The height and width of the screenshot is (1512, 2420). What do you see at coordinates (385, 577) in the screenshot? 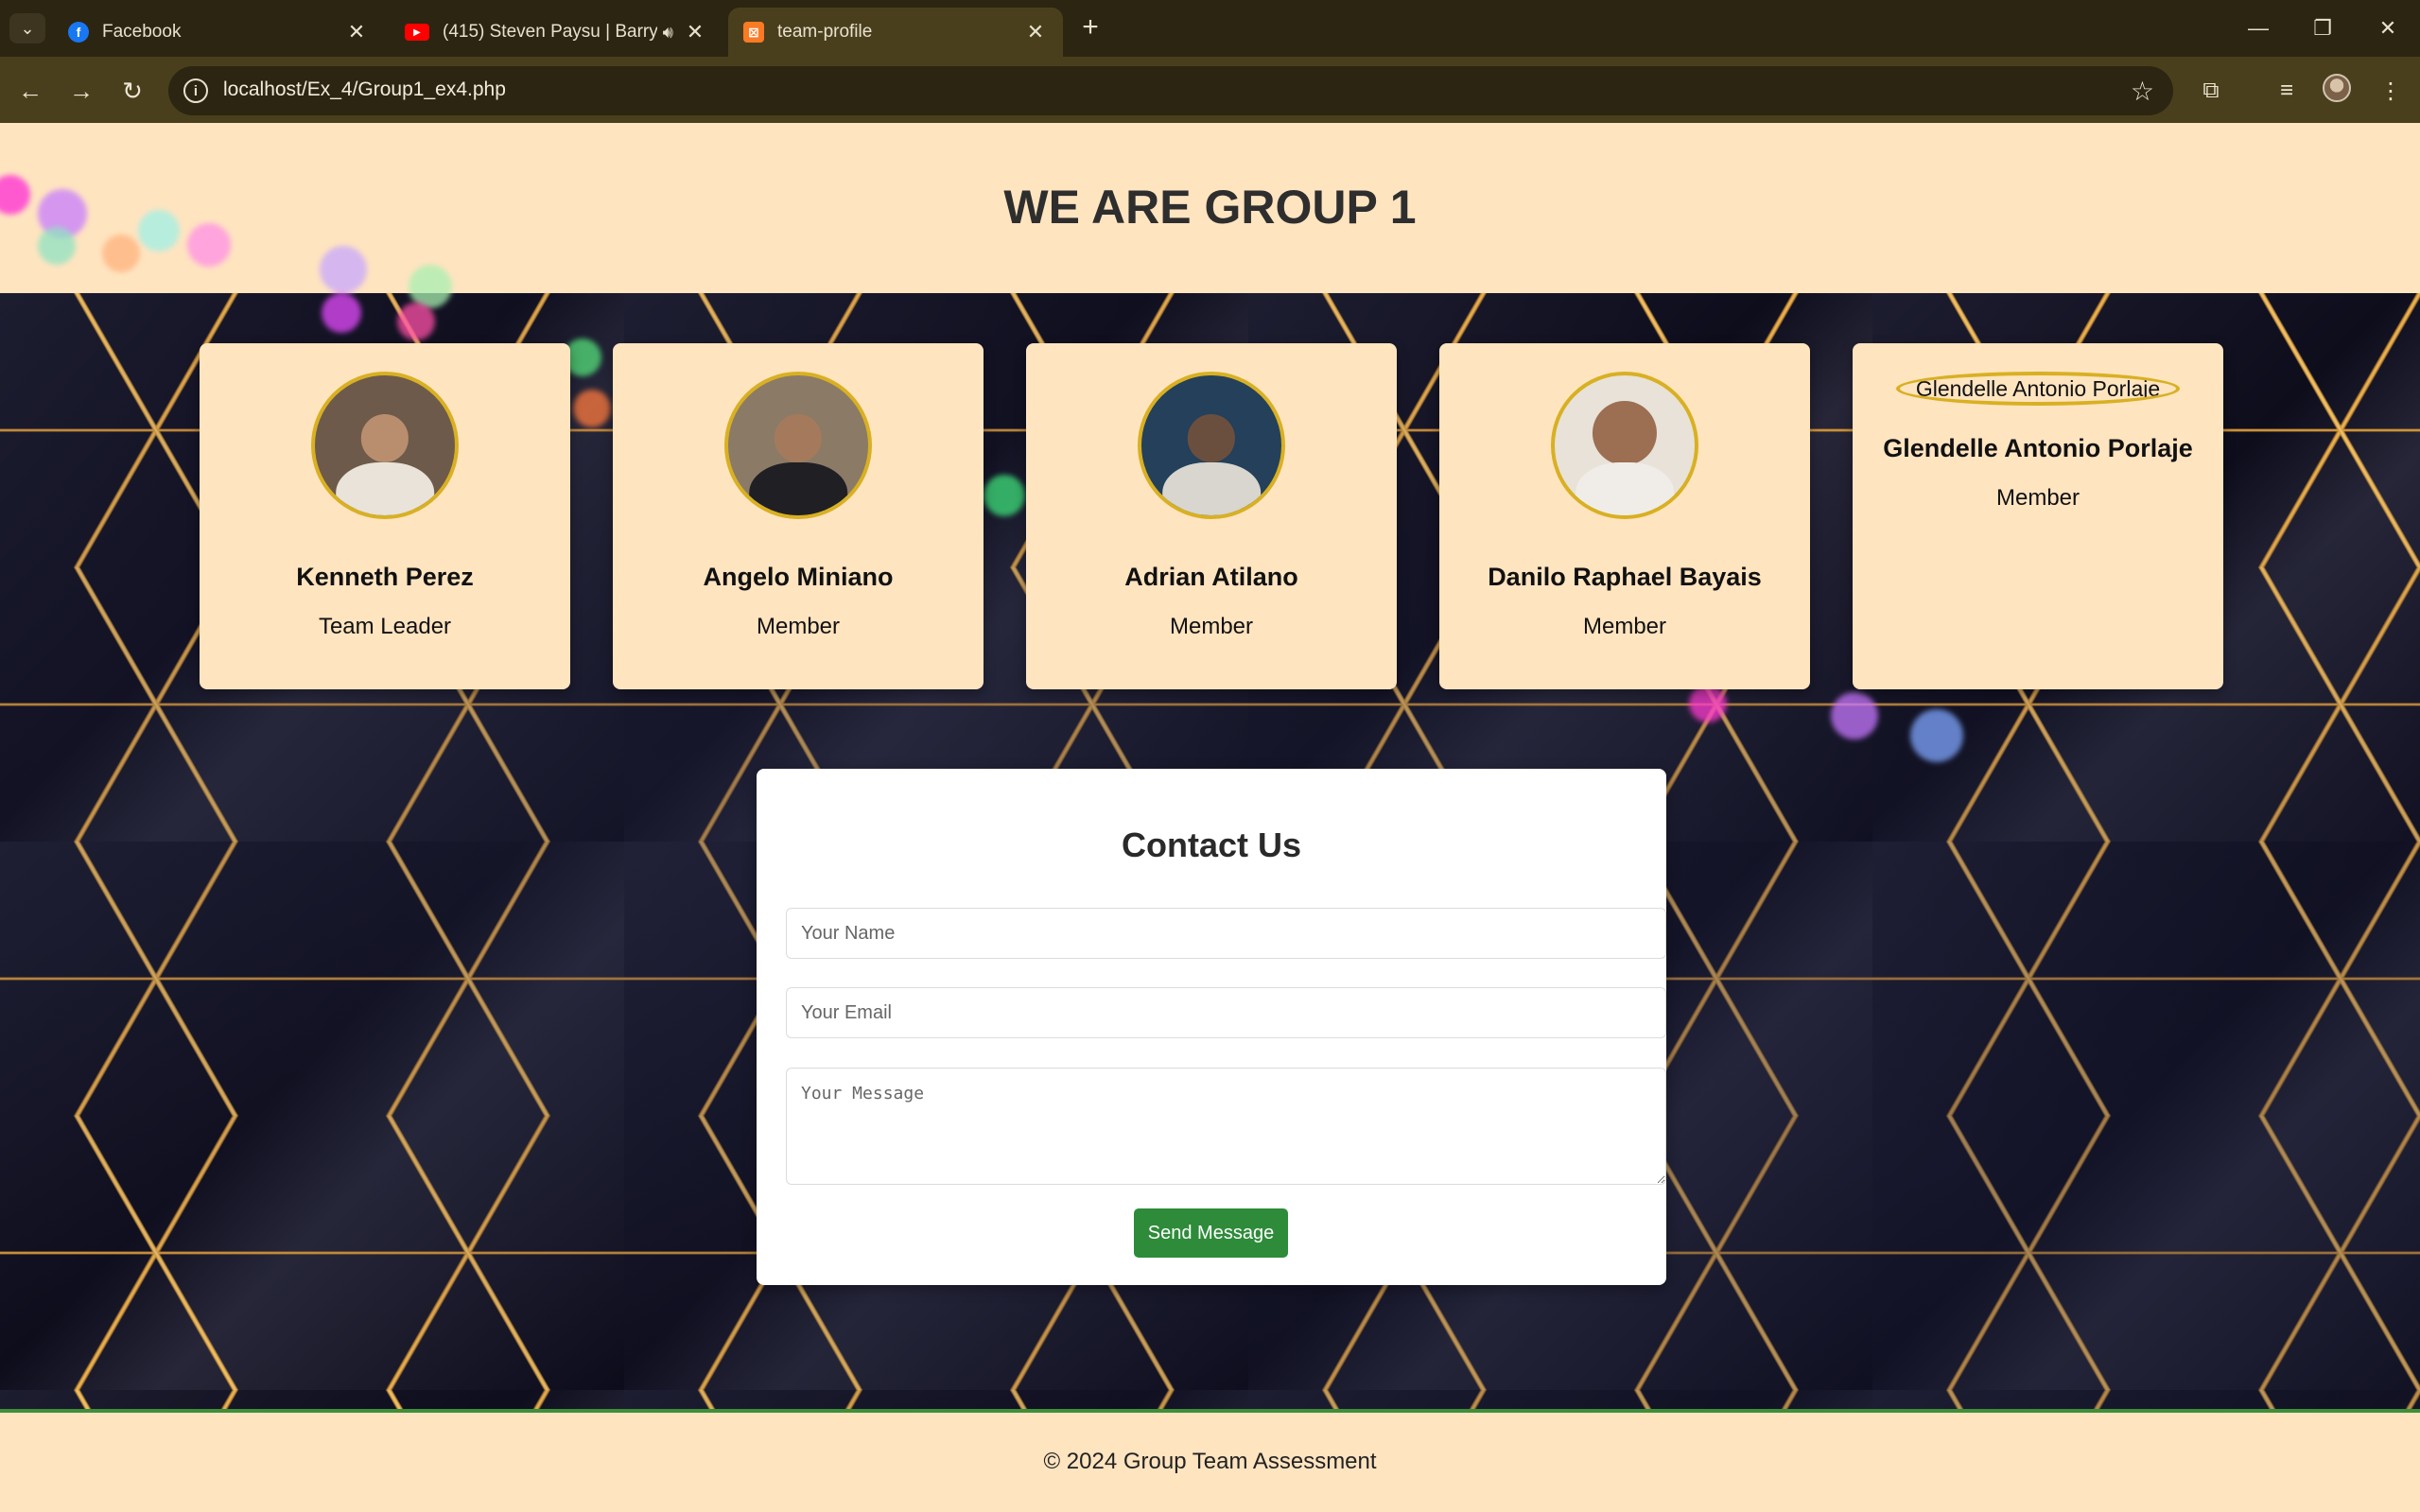
I see `member-name: Kenneth Perez` at bounding box center [385, 577].